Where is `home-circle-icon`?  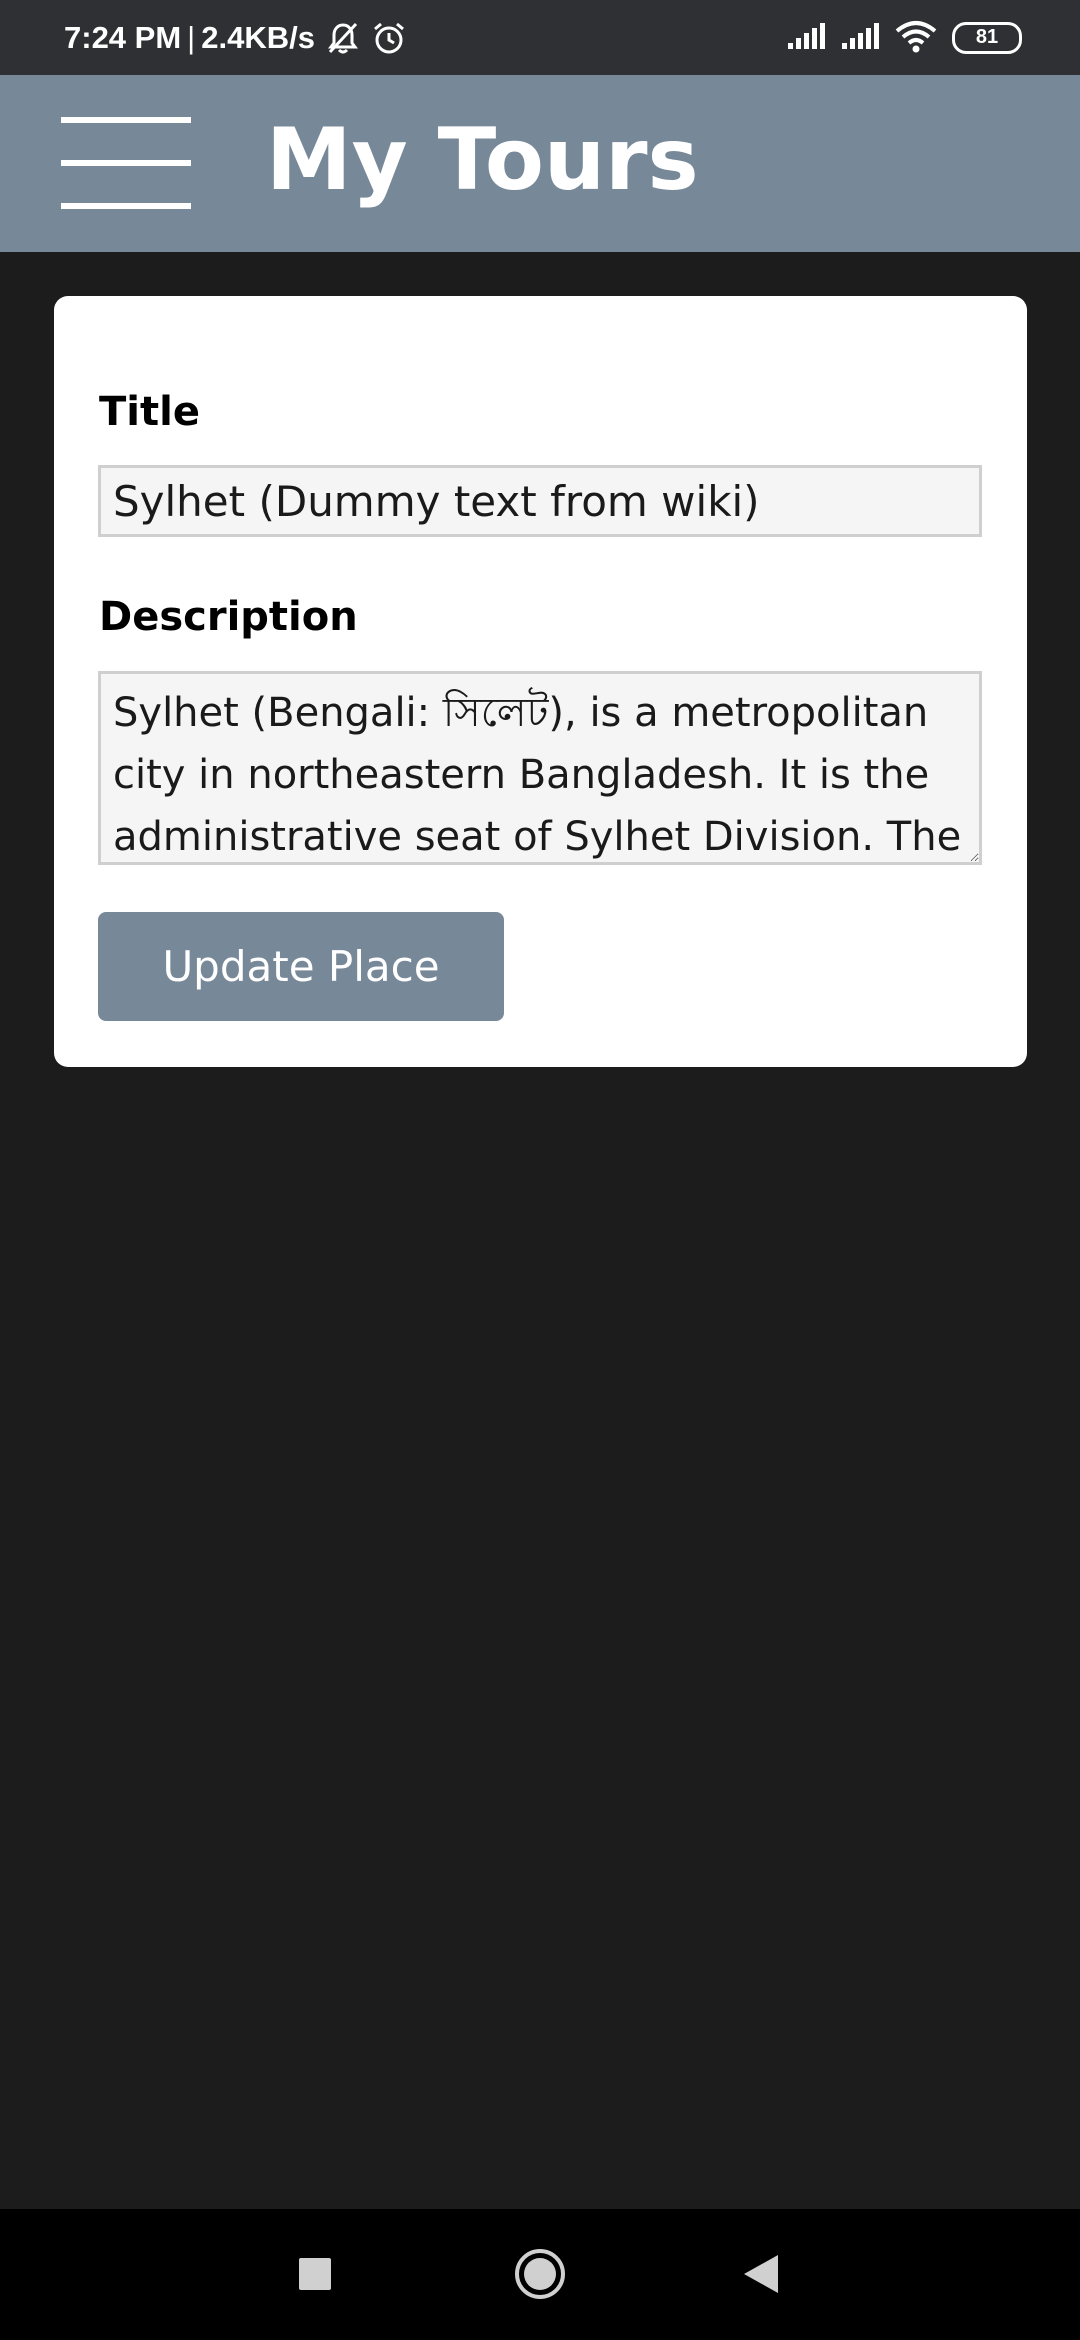
home-circle-icon is located at coordinates (540, 2274).